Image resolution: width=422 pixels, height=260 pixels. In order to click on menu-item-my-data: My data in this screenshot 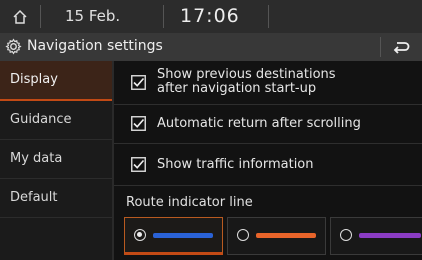, I will do `click(56, 159)`.